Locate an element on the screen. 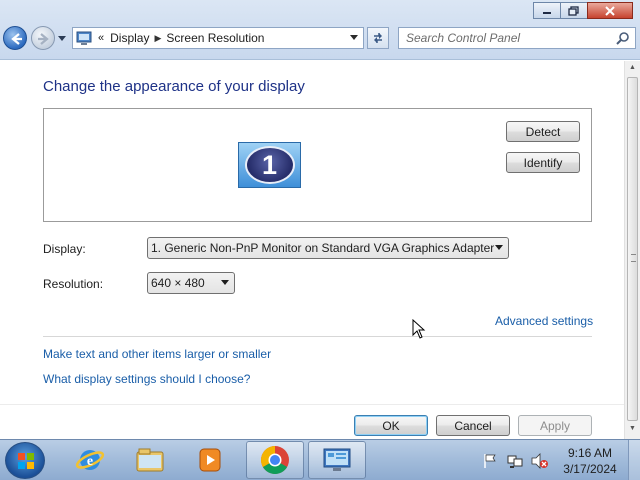 This screenshot has width=640, height=480. vertical-scrollbar: ▲ ▼ is located at coordinates (632, 250).